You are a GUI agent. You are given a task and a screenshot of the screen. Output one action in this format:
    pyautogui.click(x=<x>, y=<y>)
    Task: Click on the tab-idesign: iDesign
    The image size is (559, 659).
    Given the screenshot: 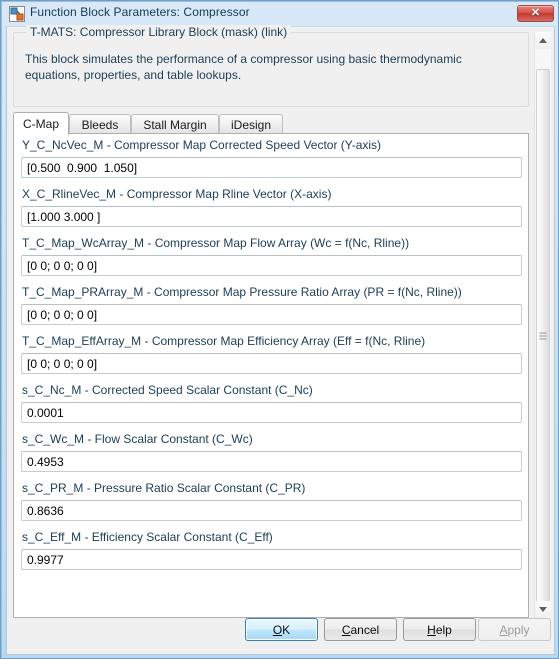 What is the action you would take?
    pyautogui.click(x=251, y=124)
    